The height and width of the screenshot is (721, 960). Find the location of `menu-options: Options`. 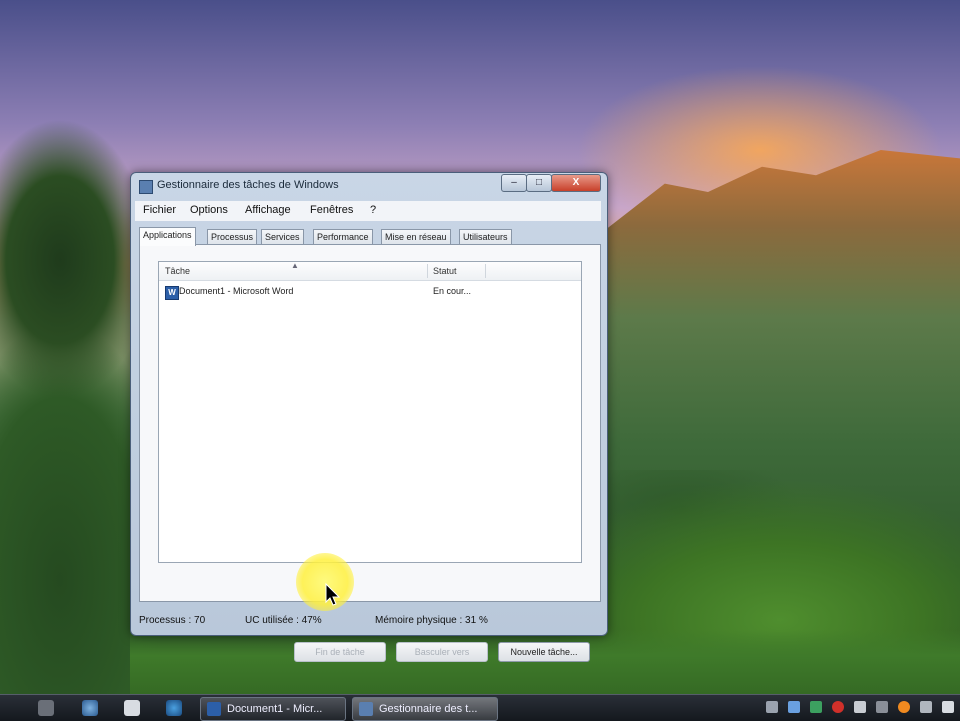

menu-options: Options is located at coordinates (209, 210).